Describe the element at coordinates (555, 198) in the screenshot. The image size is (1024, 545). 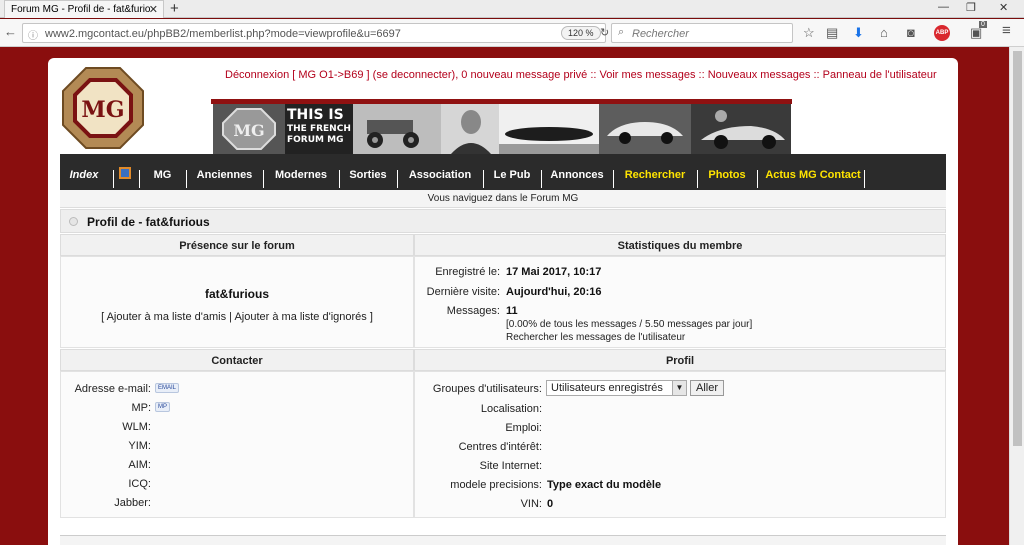
I see `breadcrumb-forum-link: Forum MG` at that location.